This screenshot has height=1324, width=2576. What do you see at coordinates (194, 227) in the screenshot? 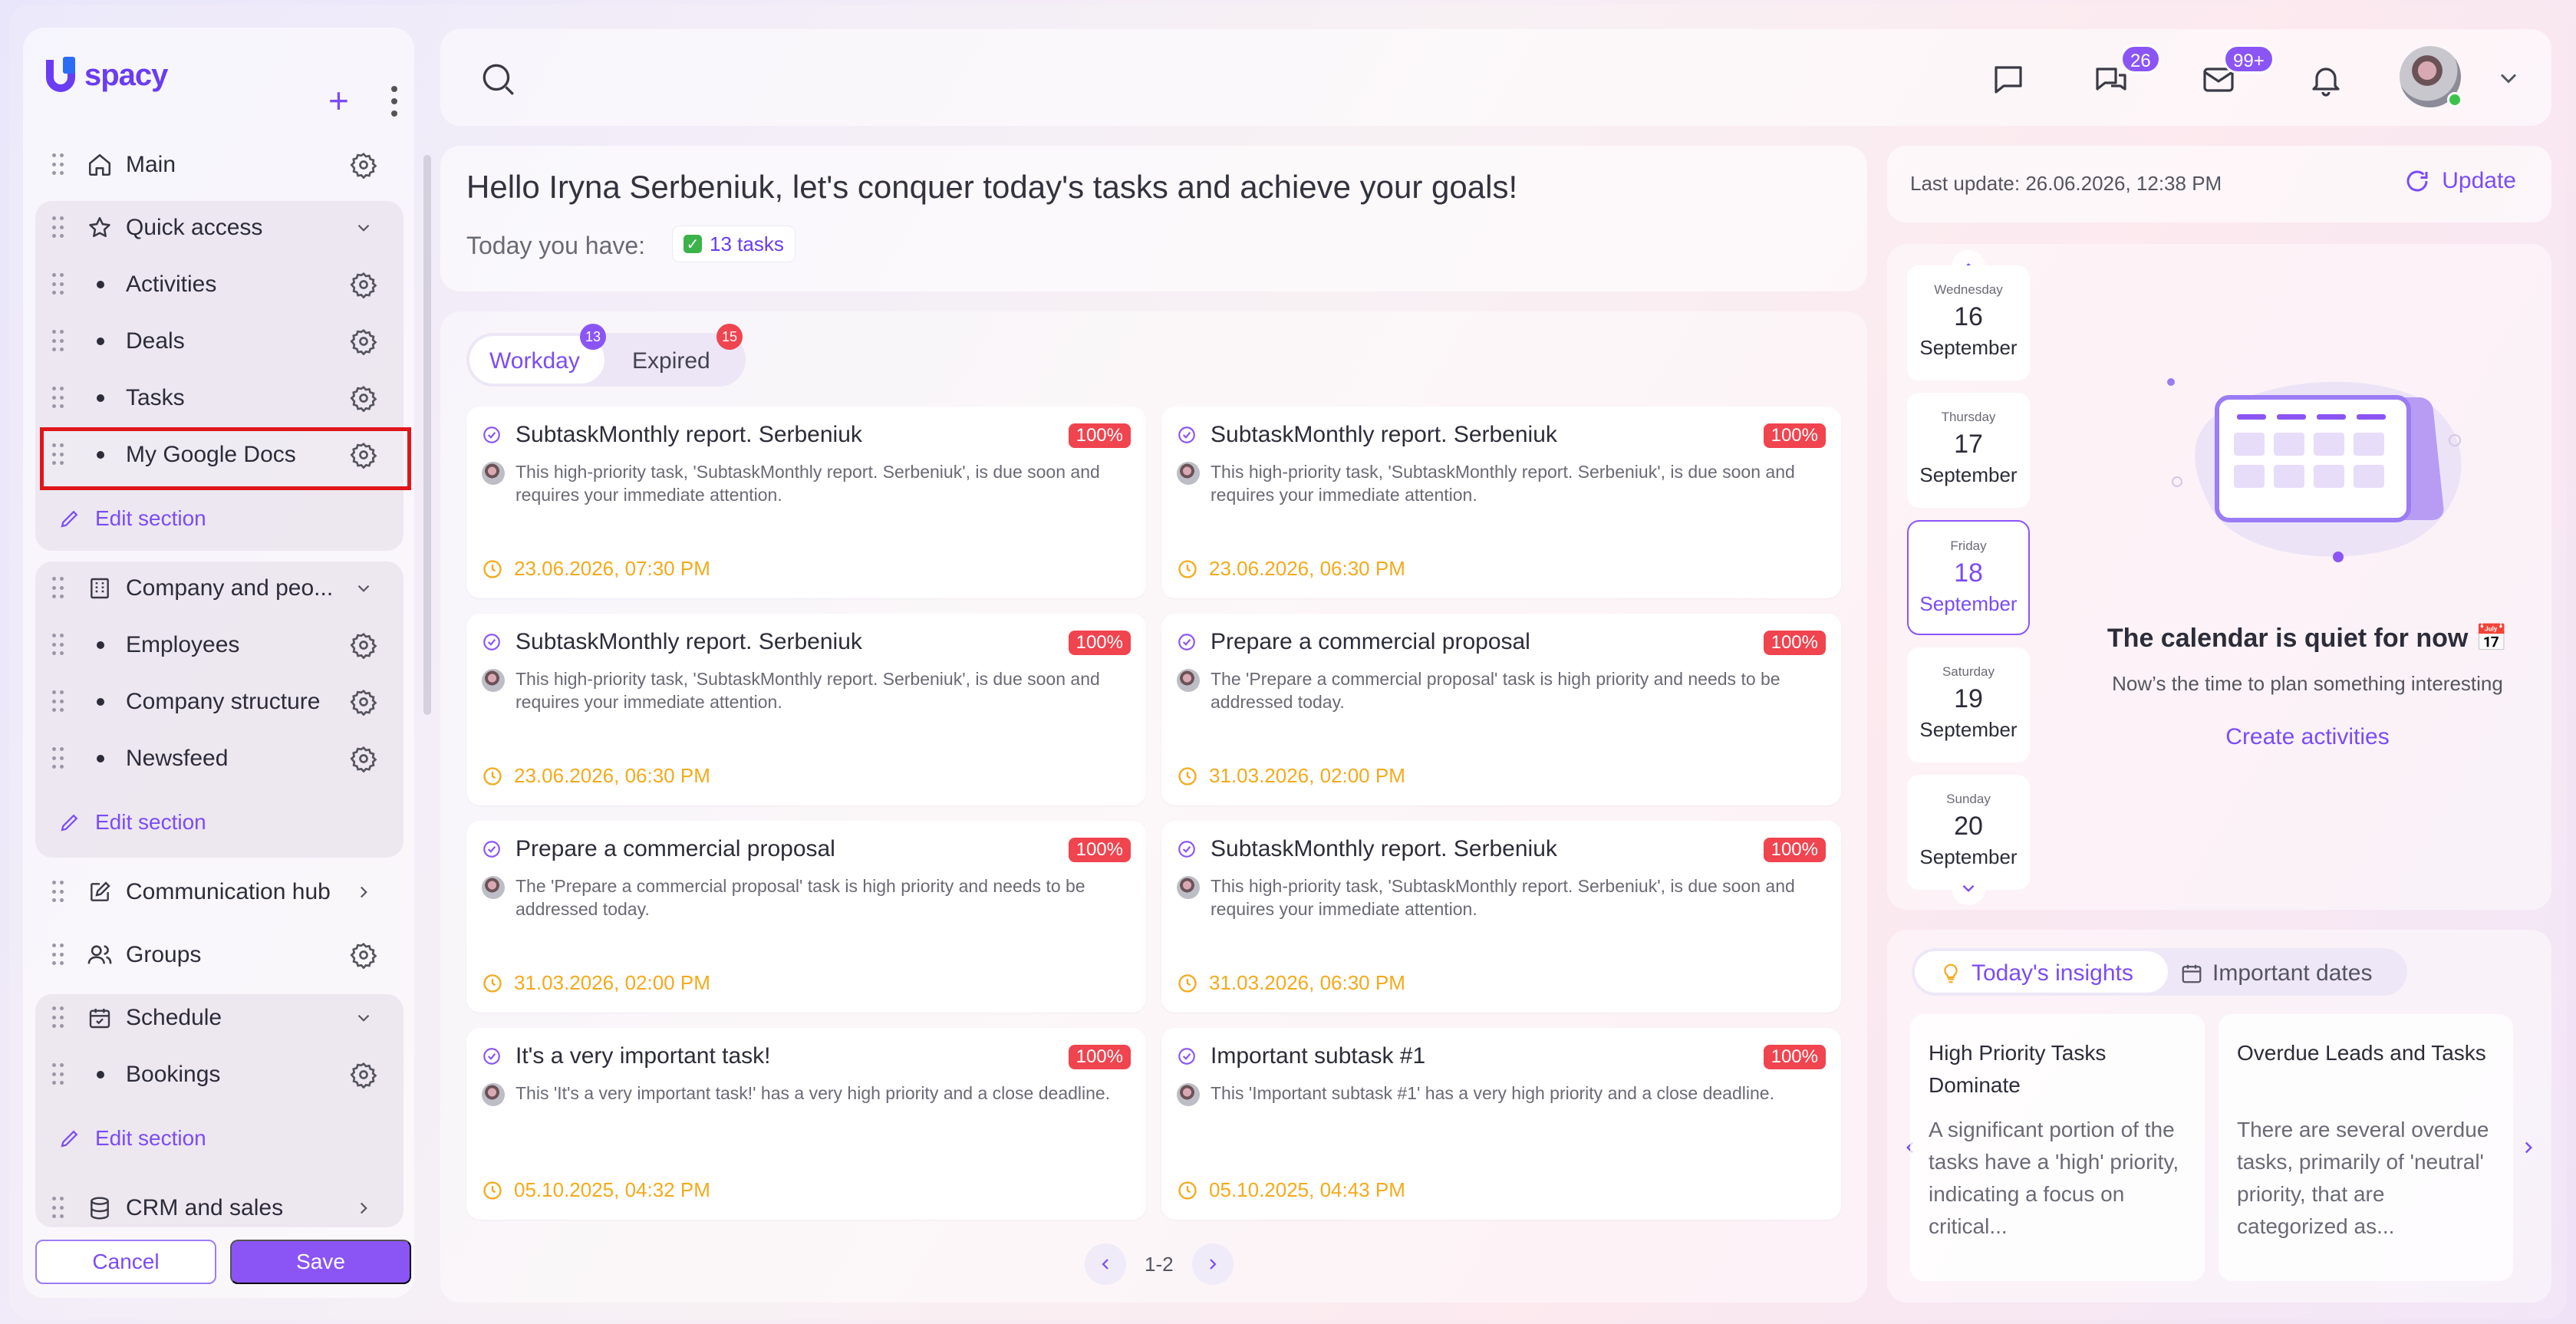
I see `sidebar-item-label: Quick access` at bounding box center [194, 227].